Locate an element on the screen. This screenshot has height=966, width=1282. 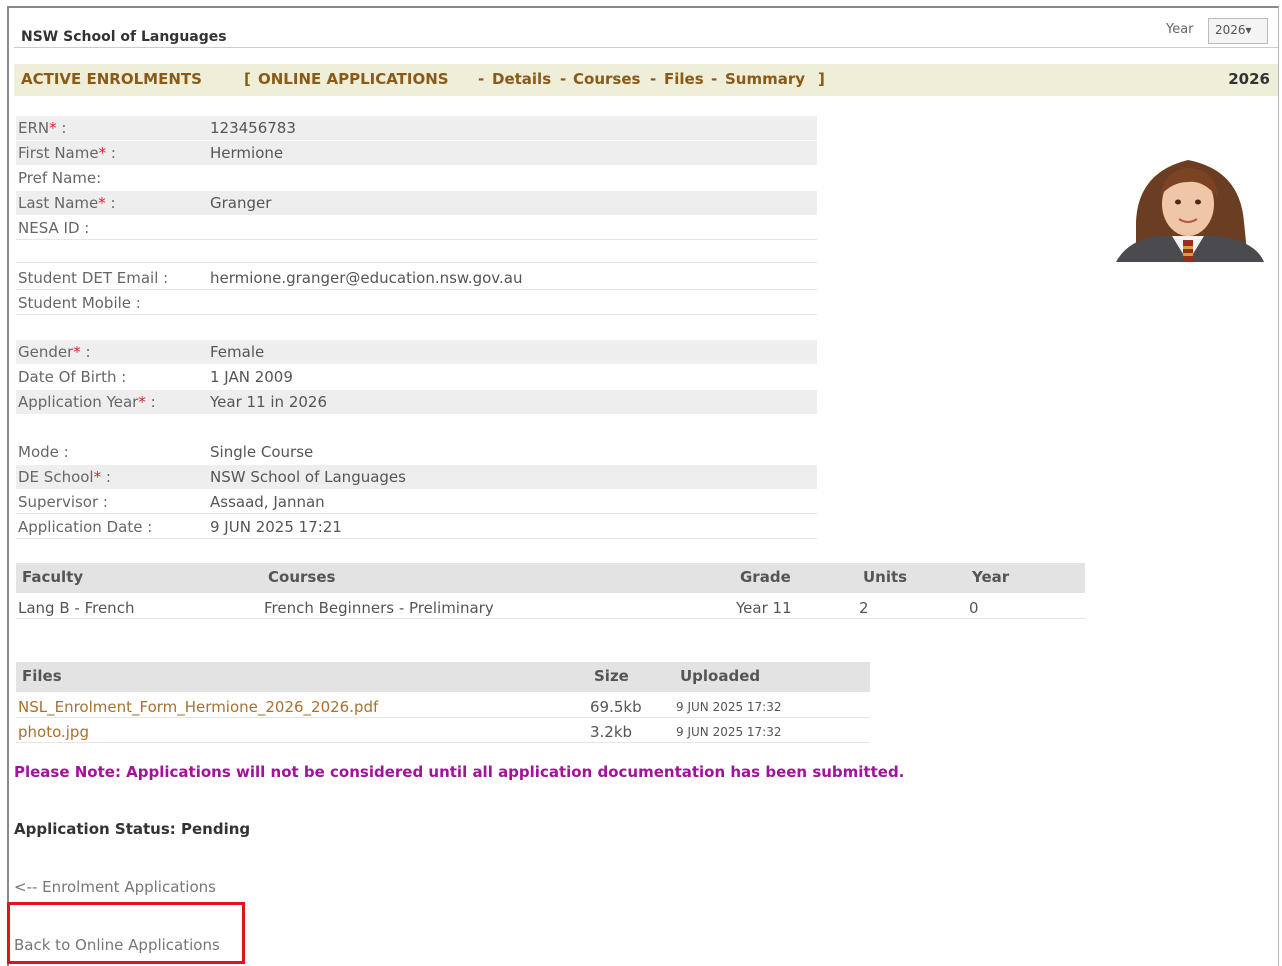
nav-bracket-close: ] is located at coordinates (821, 79).